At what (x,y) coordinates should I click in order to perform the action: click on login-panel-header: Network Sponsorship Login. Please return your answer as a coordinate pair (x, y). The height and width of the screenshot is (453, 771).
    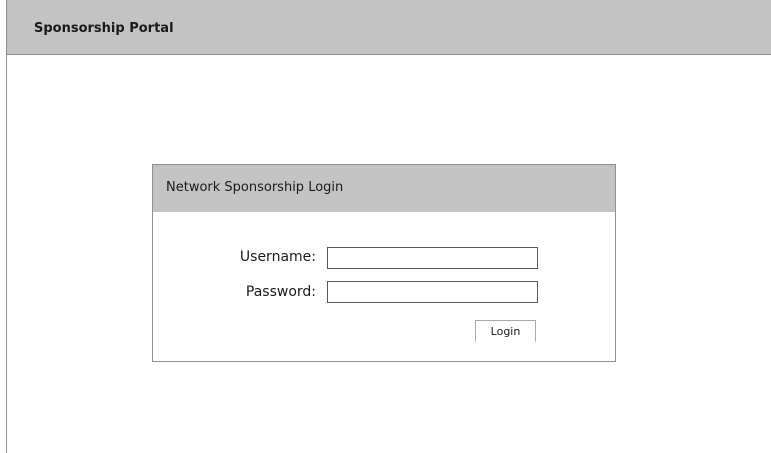
    Looking at the image, I should click on (384, 188).